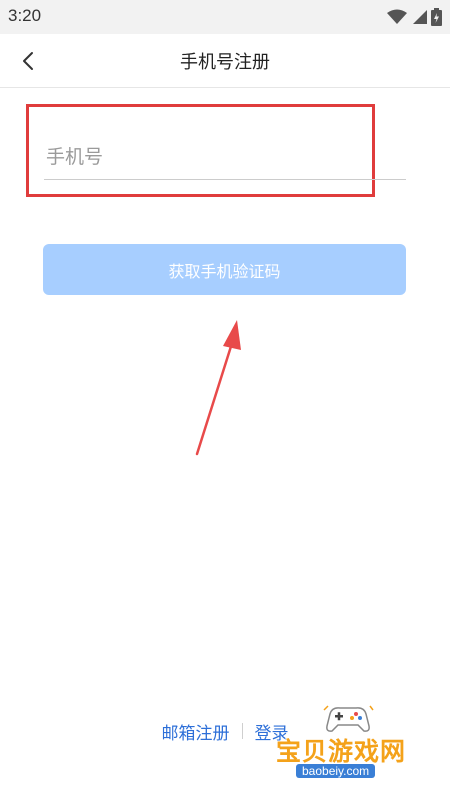  What do you see at coordinates (348, 718) in the screenshot?
I see `gamepad-icon` at bounding box center [348, 718].